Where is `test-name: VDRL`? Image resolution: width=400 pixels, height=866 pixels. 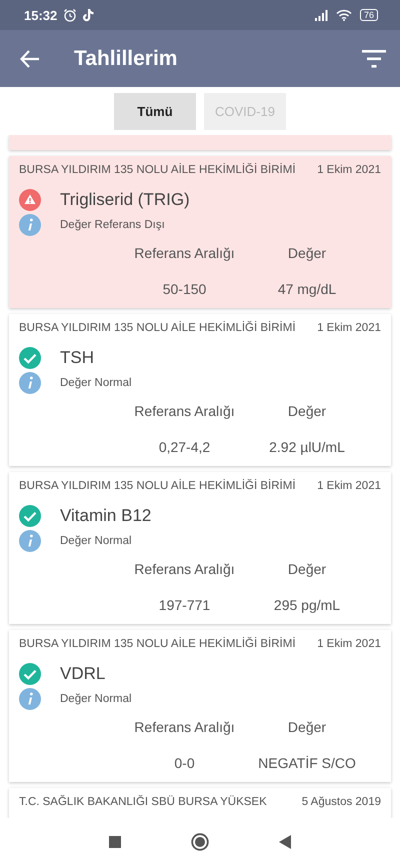
test-name: VDRL is located at coordinates (83, 674).